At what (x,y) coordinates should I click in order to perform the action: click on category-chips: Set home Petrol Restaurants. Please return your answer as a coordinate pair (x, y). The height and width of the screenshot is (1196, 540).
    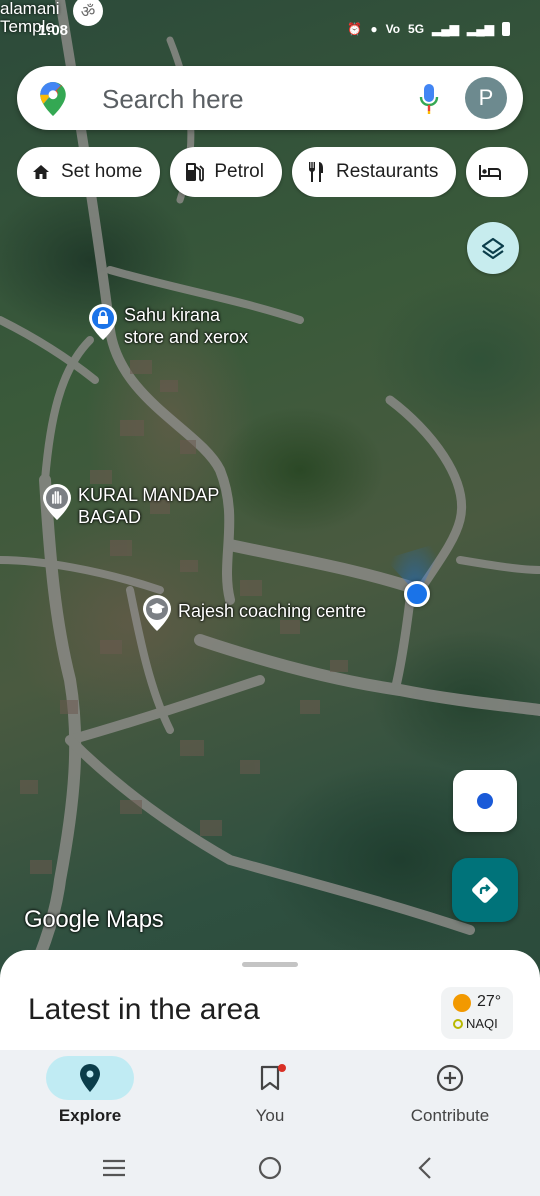
    Looking at the image, I should click on (278, 172).